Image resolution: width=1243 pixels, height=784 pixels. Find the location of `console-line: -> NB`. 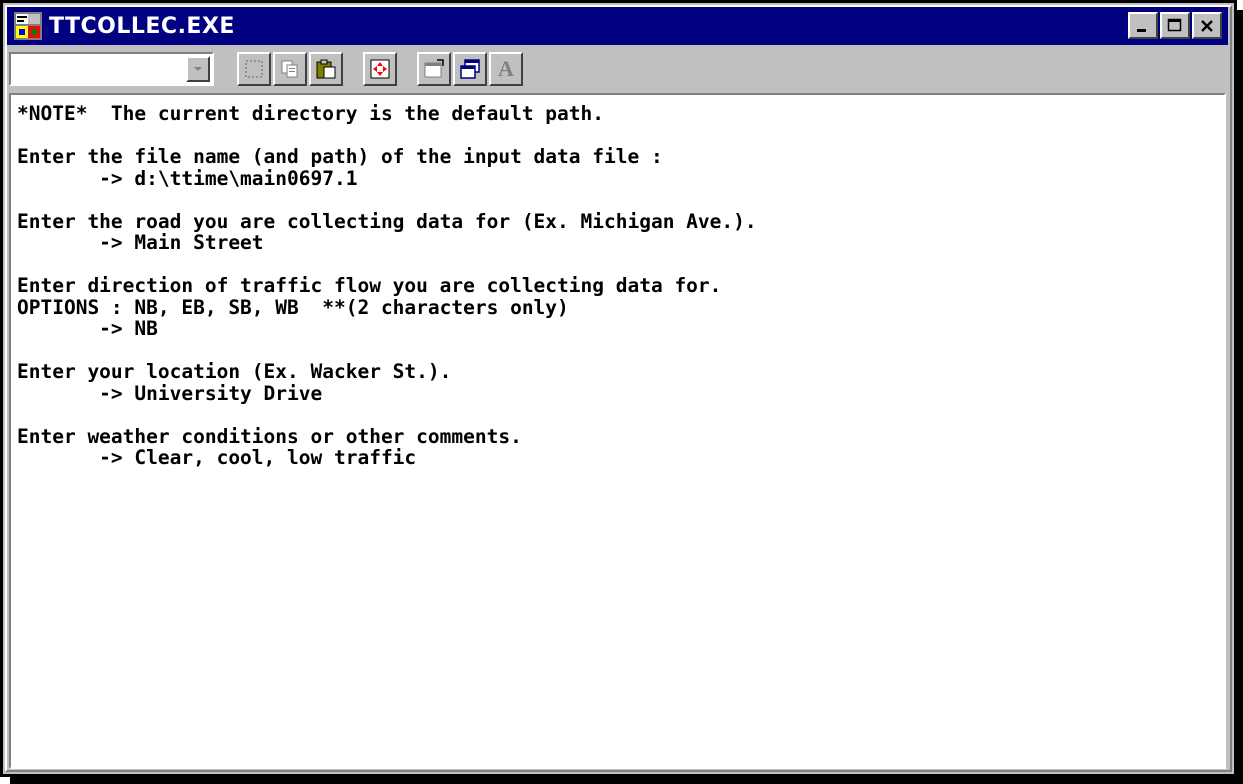

console-line: -> NB is located at coordinates (87, 328).